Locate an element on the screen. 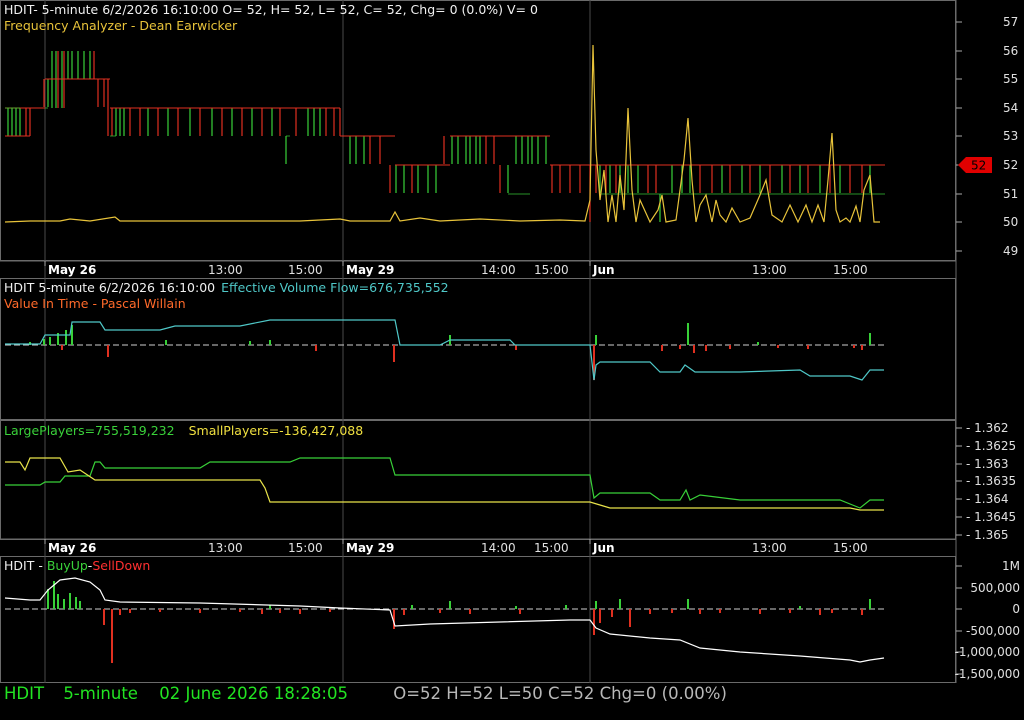  price-tick: 49 is located at coordinates (1010, 251).